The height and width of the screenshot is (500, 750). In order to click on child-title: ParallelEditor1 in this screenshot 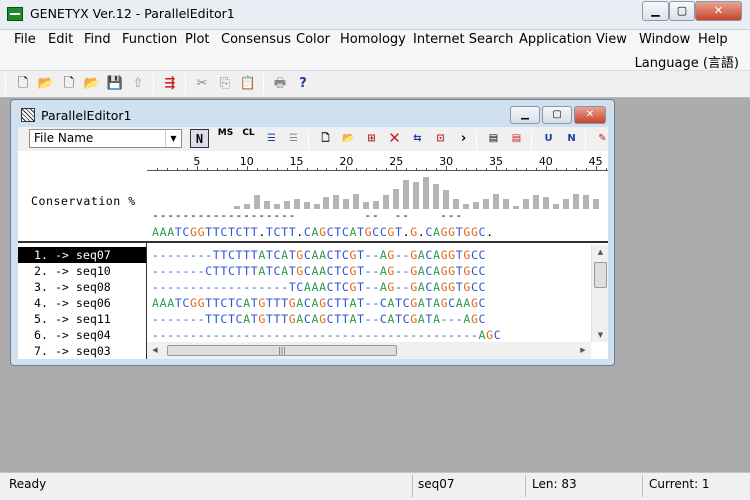, I will do `click(86, 115)`.